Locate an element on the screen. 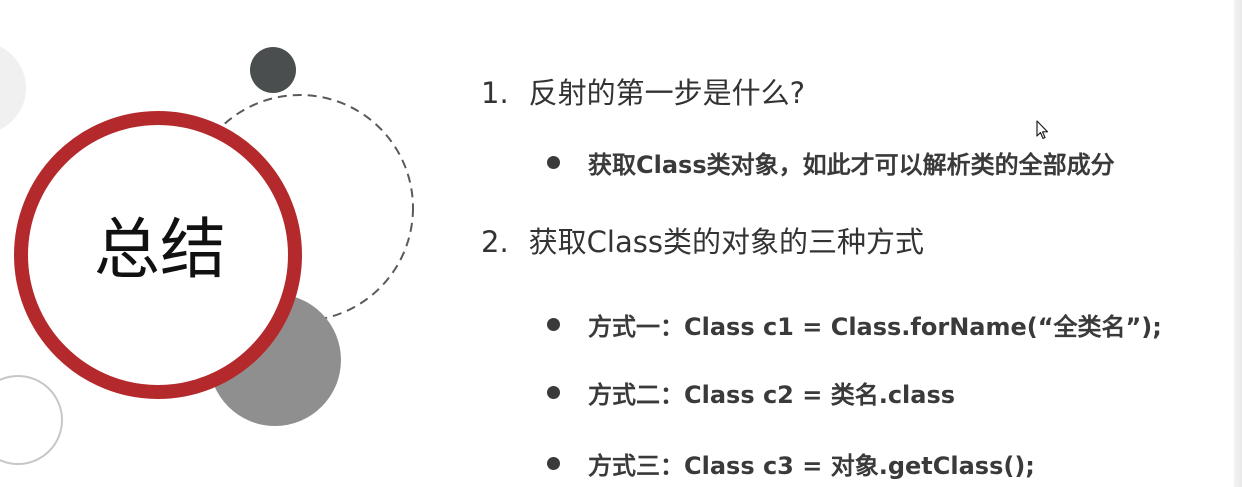 This screenshot has width=1242, height=487. mouse-cursor-icon is located at coordinates (1042, 130).